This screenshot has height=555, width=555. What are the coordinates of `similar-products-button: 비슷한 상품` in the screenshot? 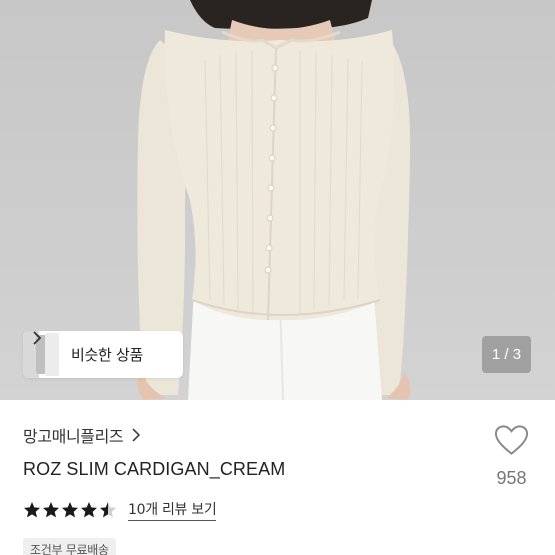 It's located at (103, 354).